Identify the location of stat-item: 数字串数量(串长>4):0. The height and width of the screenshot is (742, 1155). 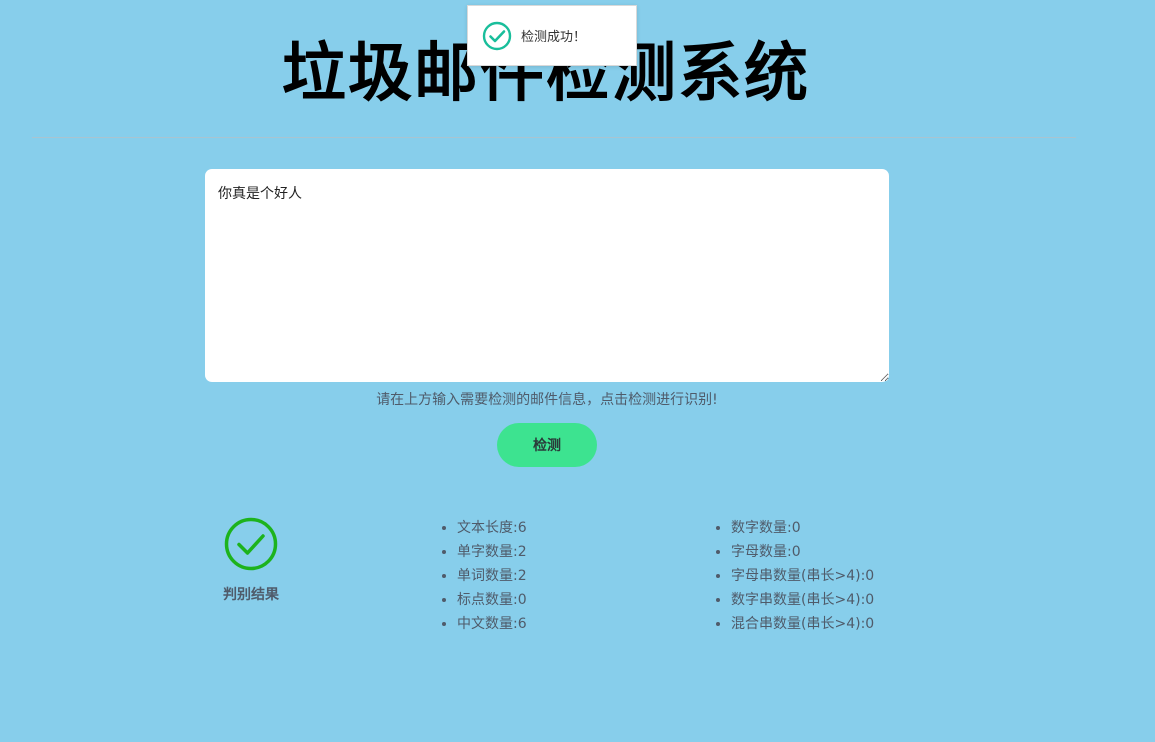
(802, 600).